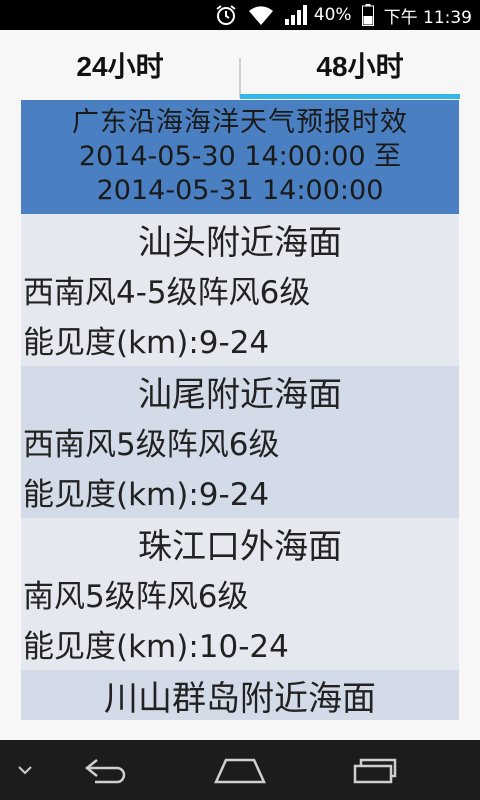  I want to click on battery-level: 40%, so click(332, 15).